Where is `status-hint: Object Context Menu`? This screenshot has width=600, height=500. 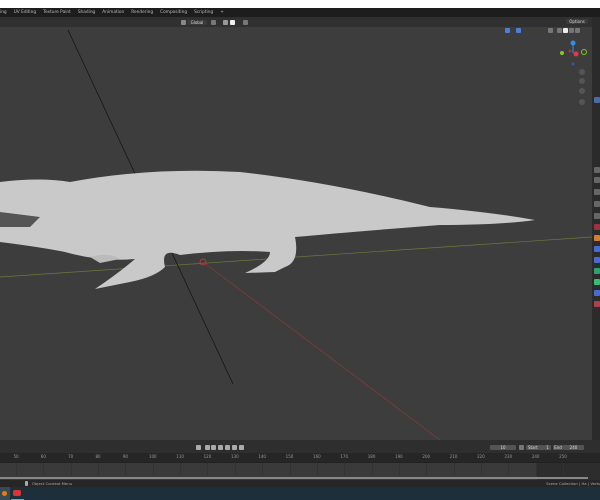 status-hint: Object Context Menu is located at coordinates (52, 483).